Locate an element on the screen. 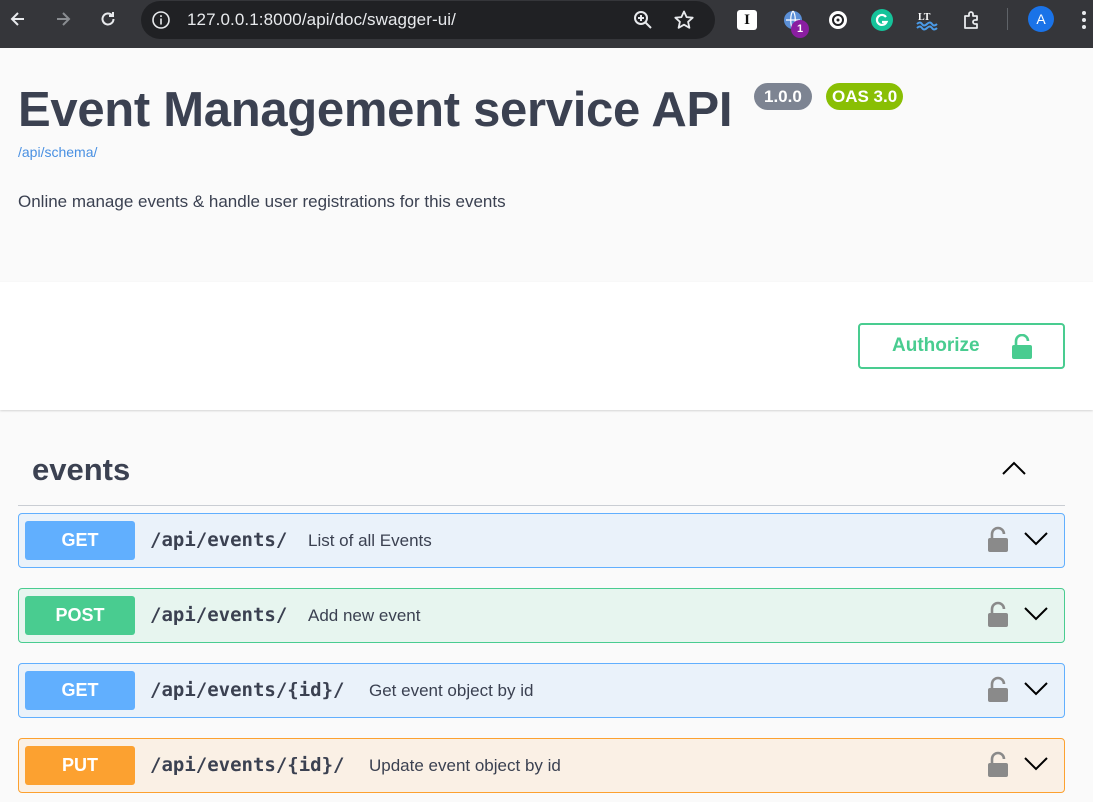 This screenshot has width=1093, height=802. operation-summary: Update event object by id is located at coordinates (465, 765).